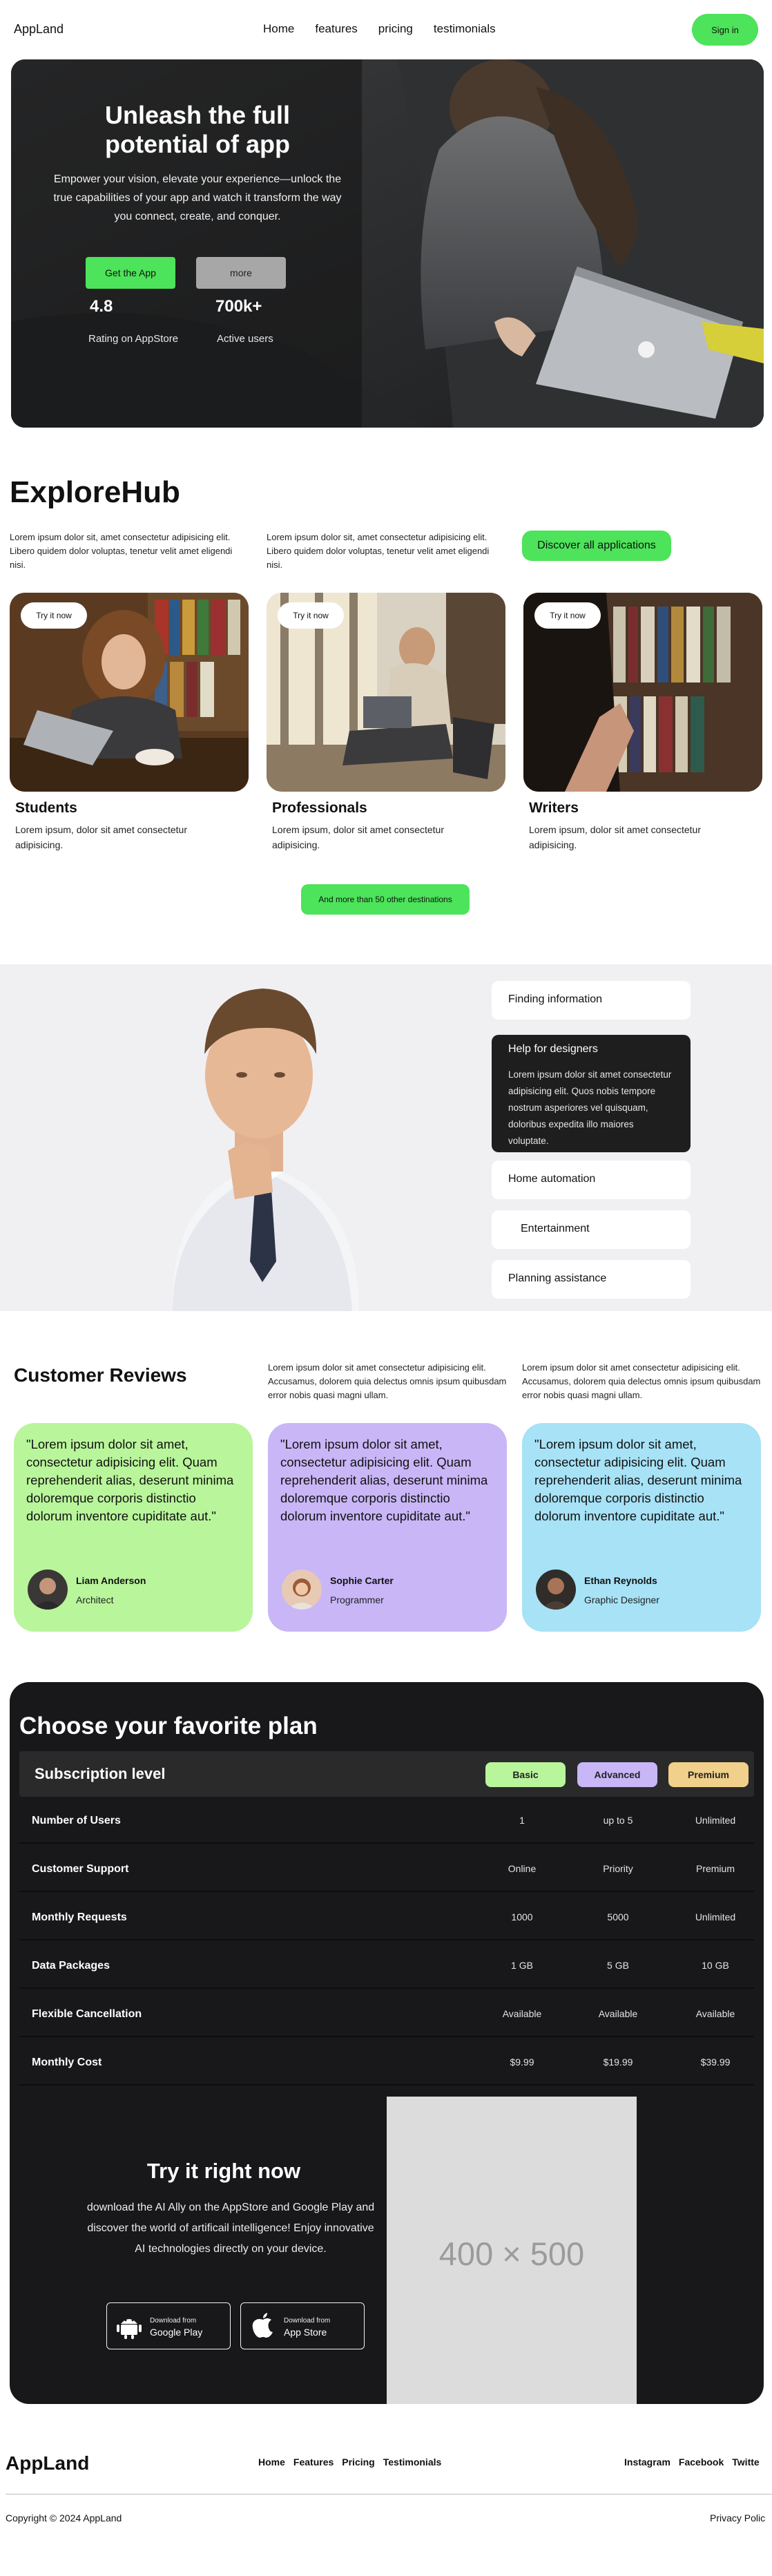 The image size is (772, 2576). What do you see at coordinates (87, 2014) in the screenshot?
I see `row-label: Flexible Cancellation` at bounding box center [87, 2014].